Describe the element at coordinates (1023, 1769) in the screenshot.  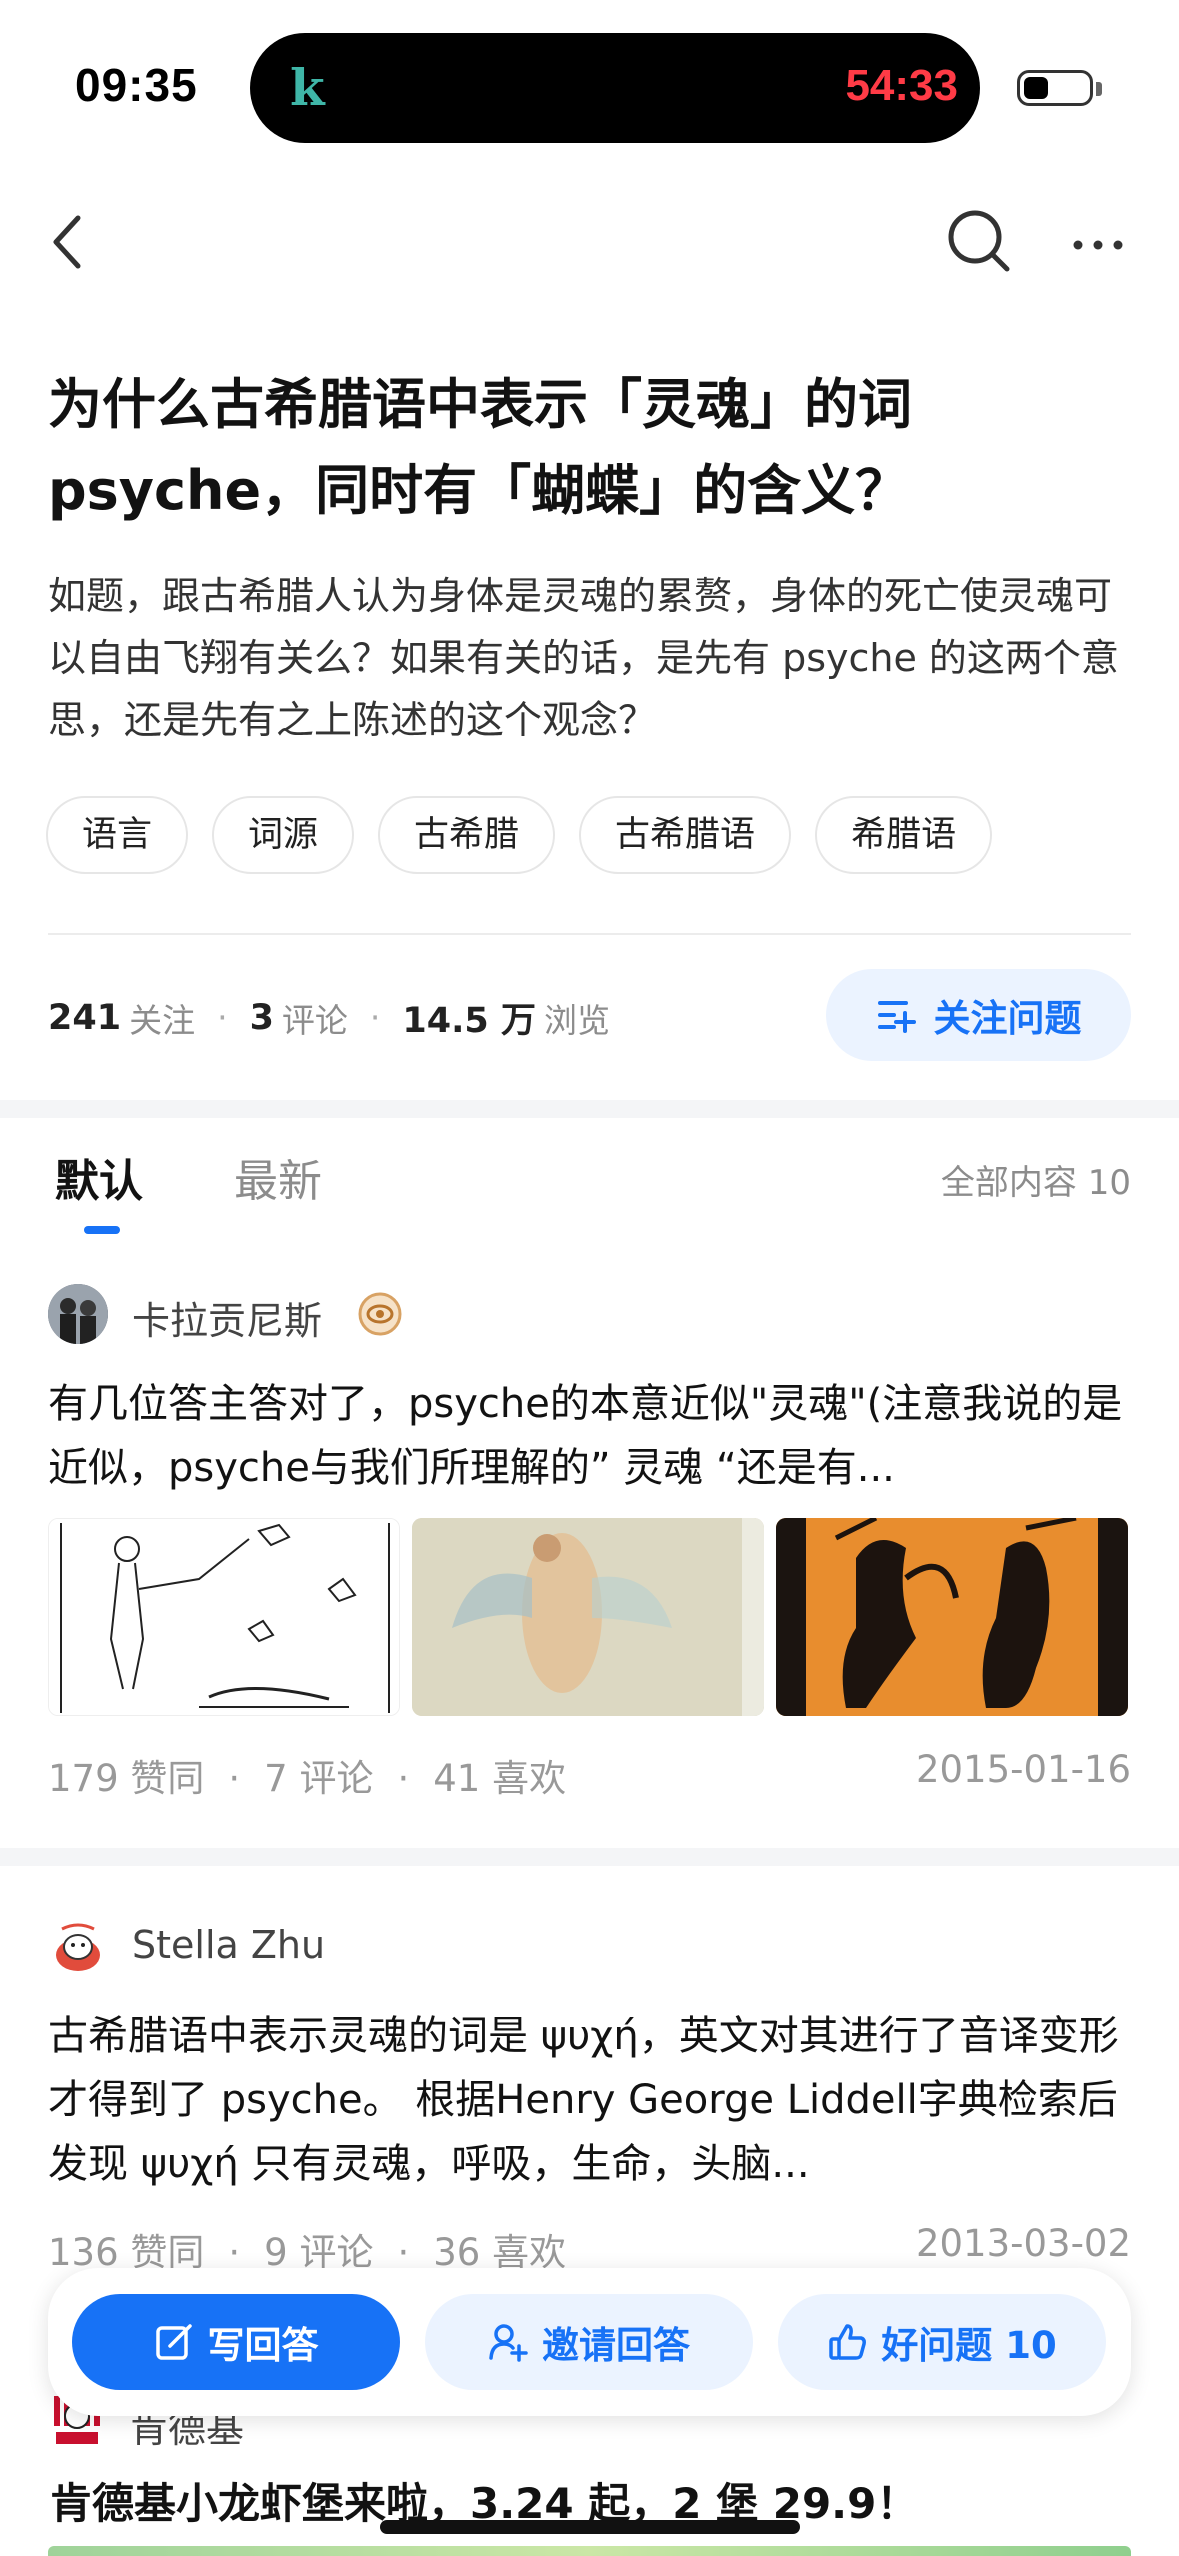
I see `answer-date: 2015-01-16` at that location.